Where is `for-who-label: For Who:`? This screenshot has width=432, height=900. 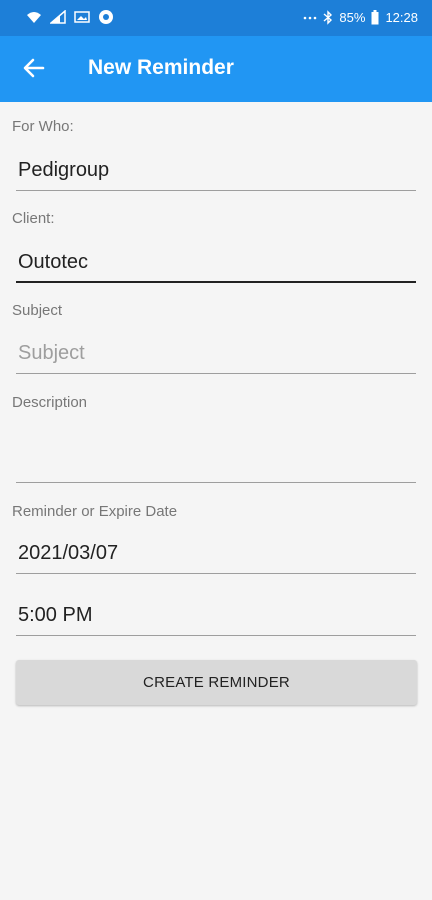 for-who-label: For Who: is located at coordinates (43, 126).